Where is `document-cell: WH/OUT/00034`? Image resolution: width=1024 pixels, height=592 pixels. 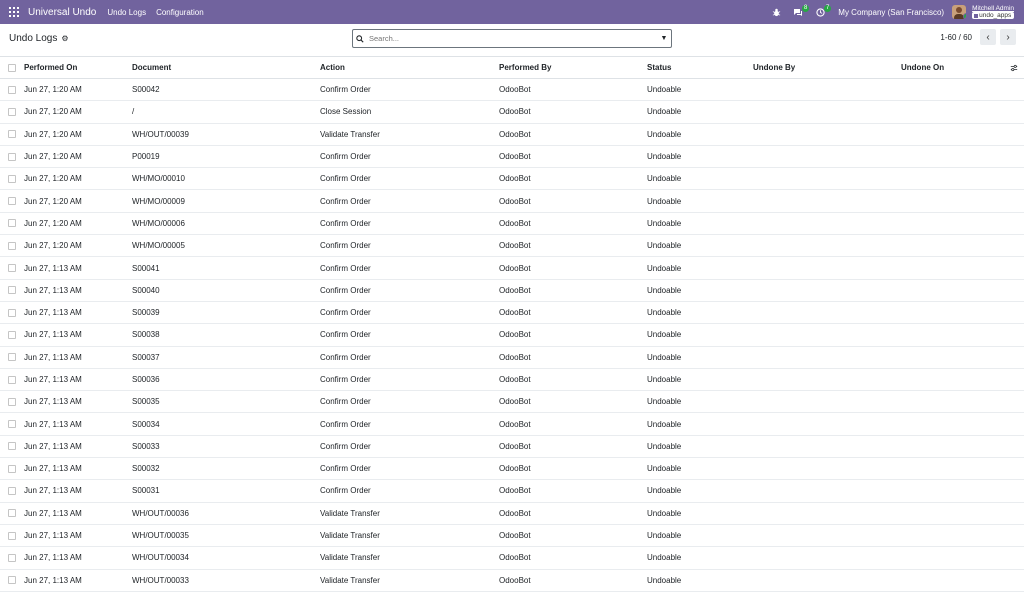
document-cell: WH/OUT/00034 is located at coordinates (160, 558).